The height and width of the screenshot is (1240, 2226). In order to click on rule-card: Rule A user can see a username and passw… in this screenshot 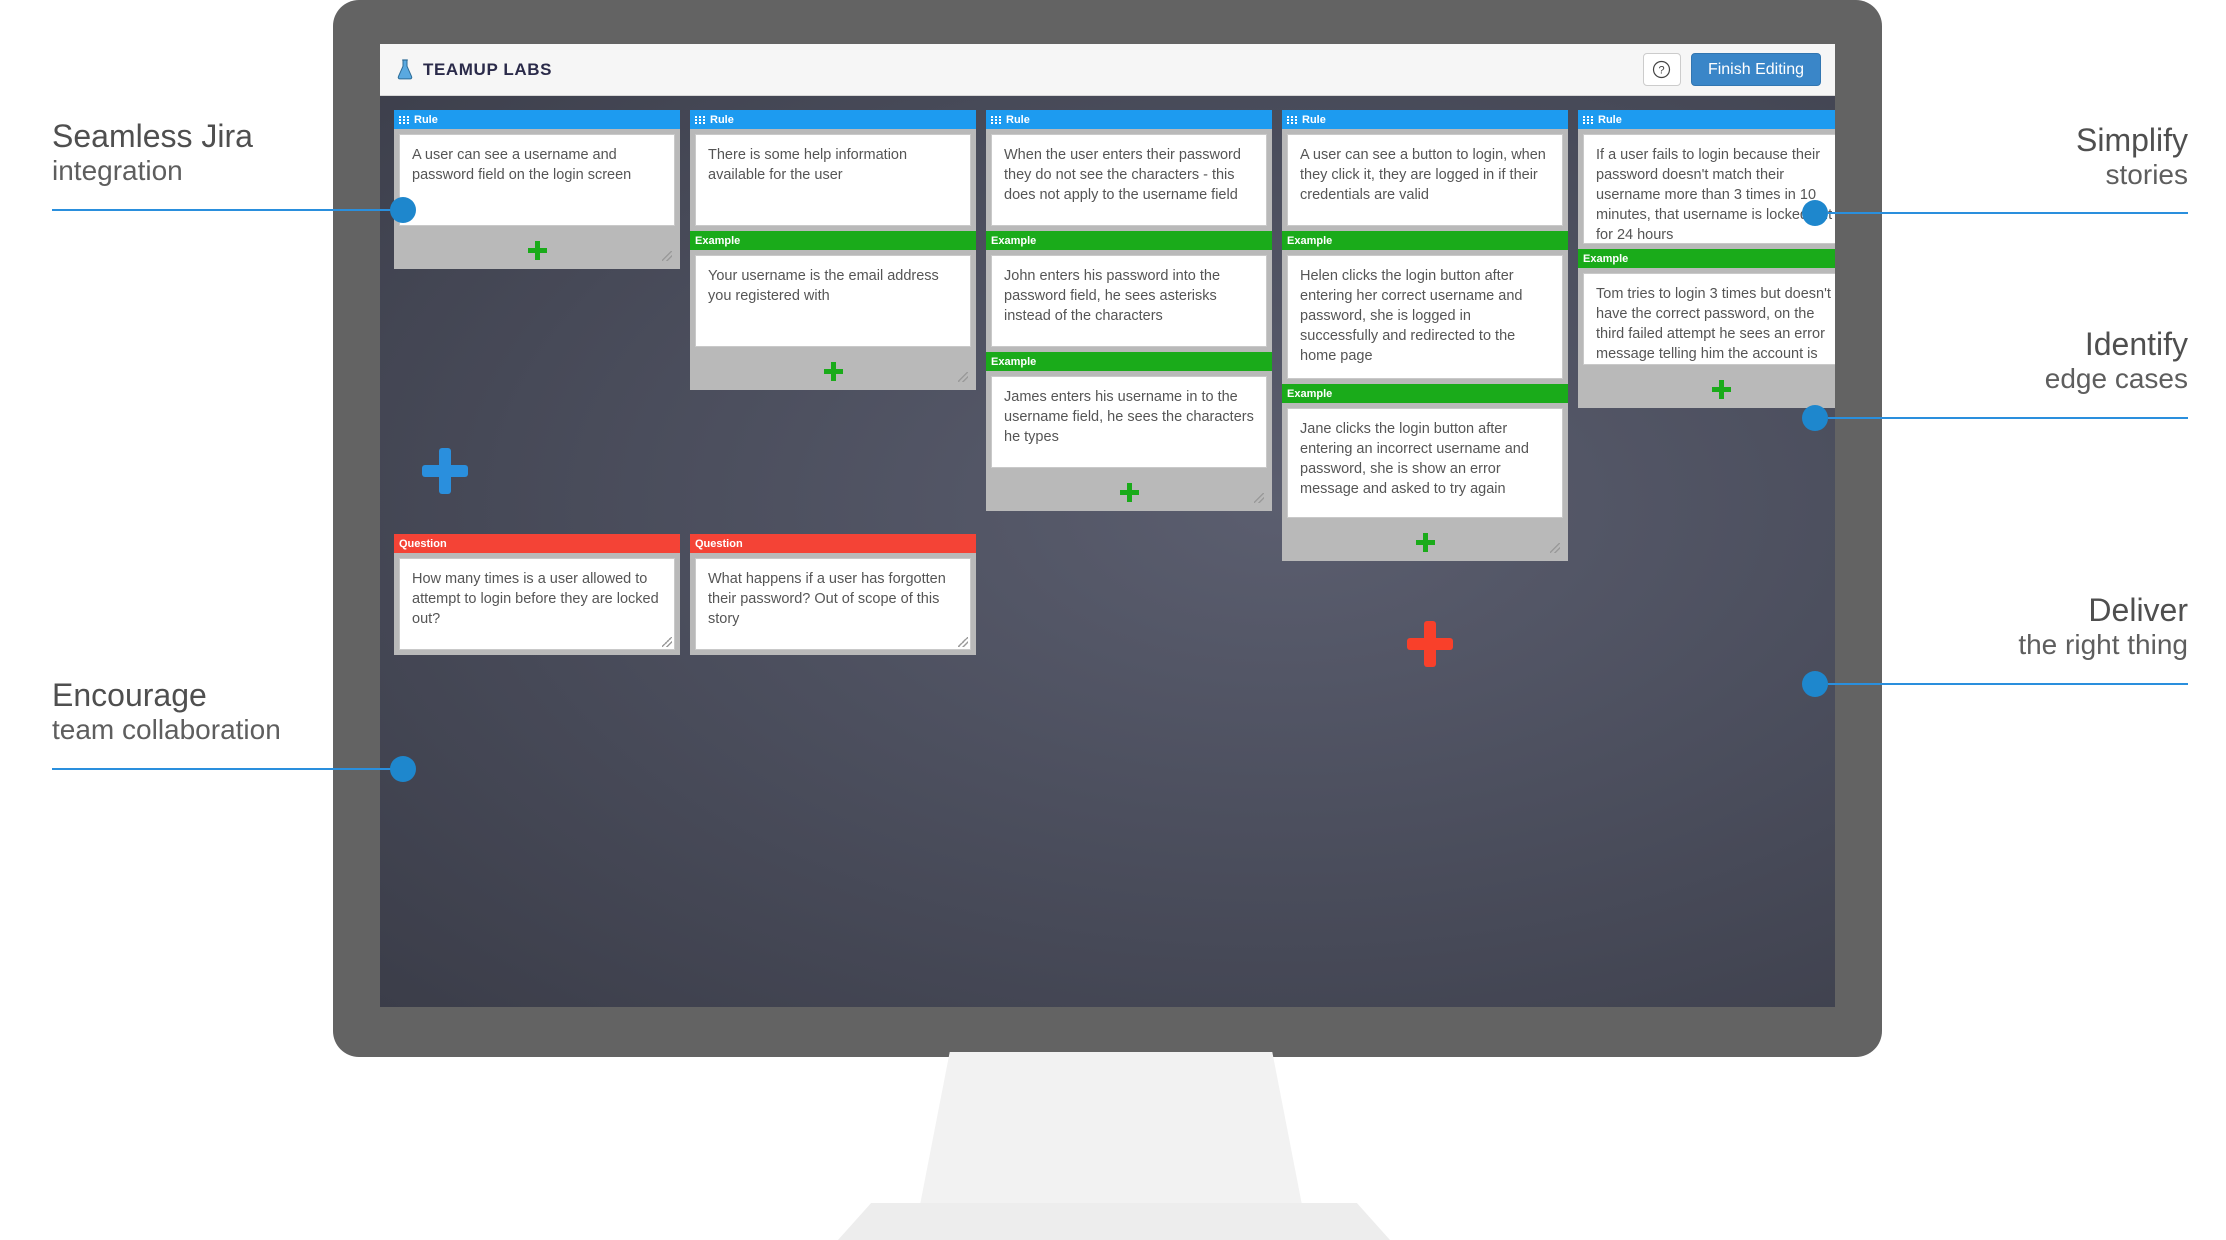, I will do `click(537, 185)`.